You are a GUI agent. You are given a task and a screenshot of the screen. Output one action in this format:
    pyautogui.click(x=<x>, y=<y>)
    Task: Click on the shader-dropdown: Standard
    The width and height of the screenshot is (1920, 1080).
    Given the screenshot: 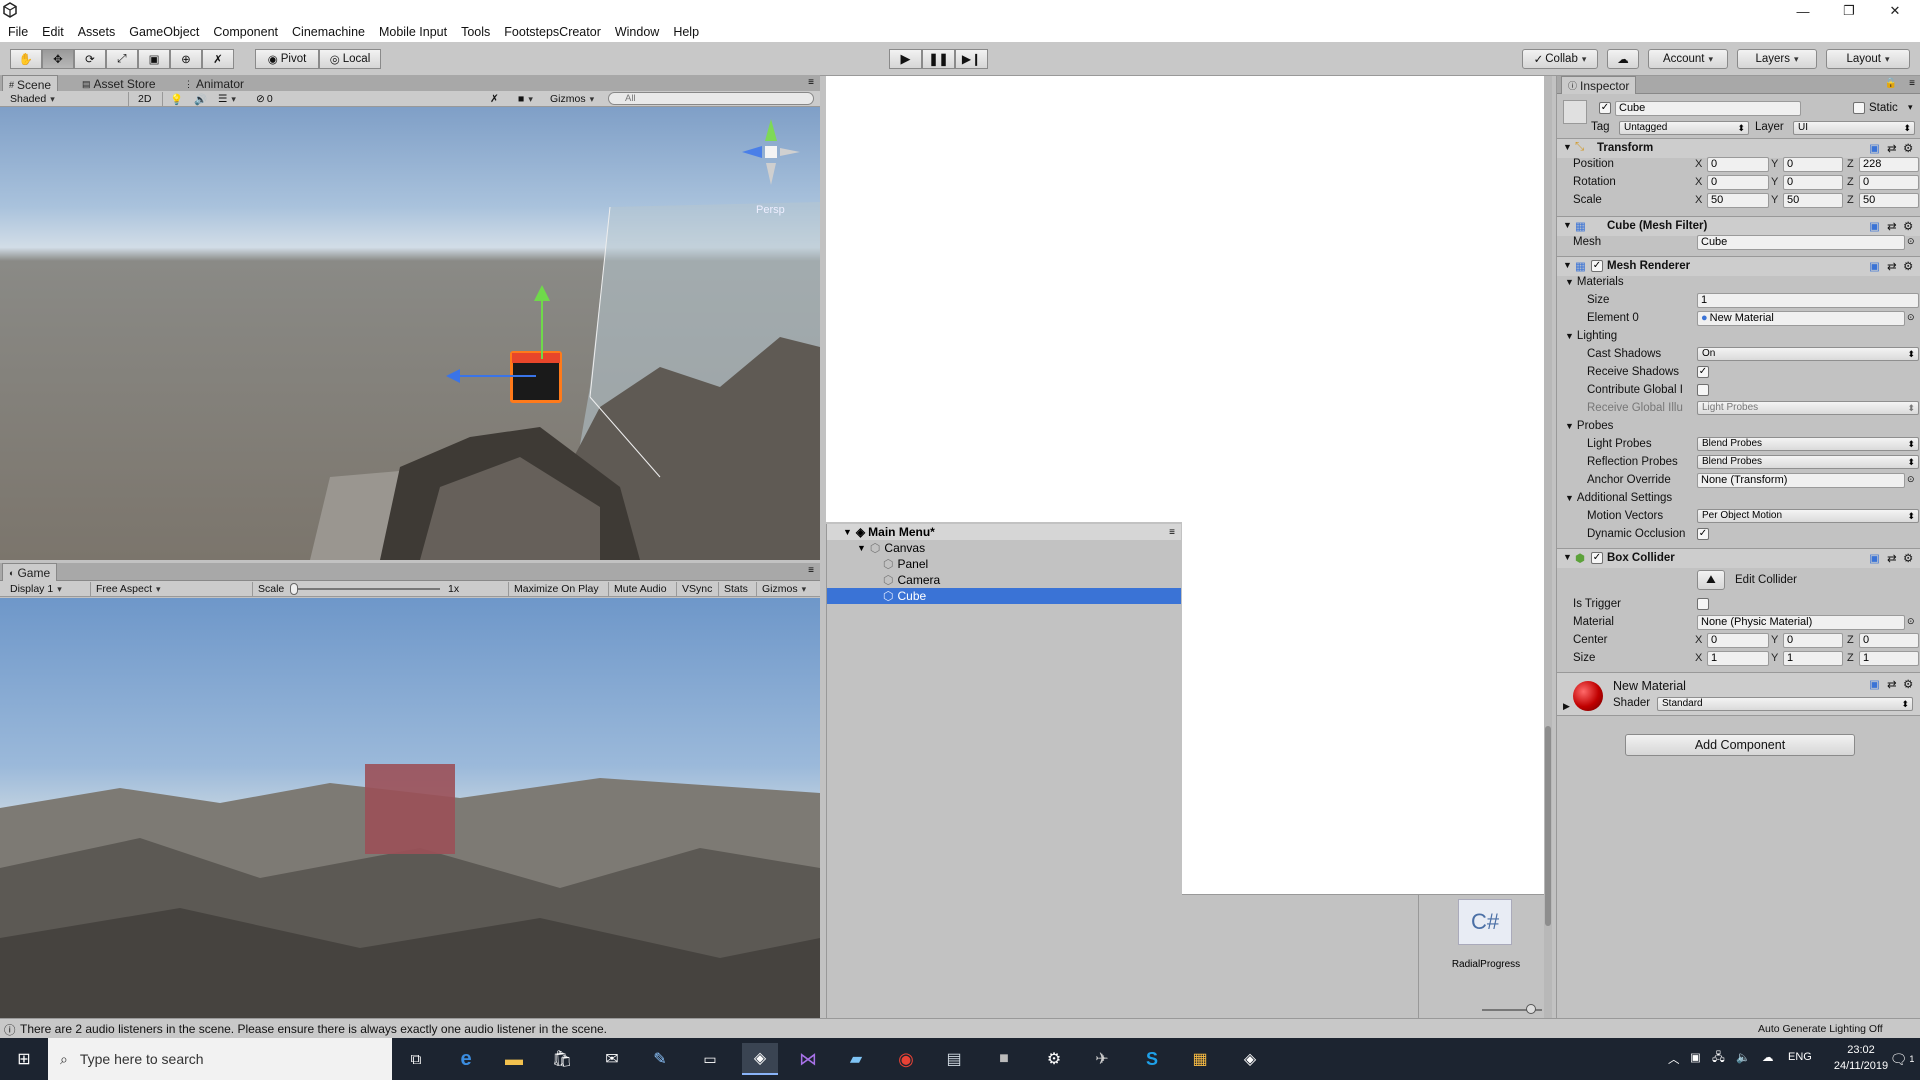 What is the action you would take?
    pyautogui.click(x=1785, y=704)
    